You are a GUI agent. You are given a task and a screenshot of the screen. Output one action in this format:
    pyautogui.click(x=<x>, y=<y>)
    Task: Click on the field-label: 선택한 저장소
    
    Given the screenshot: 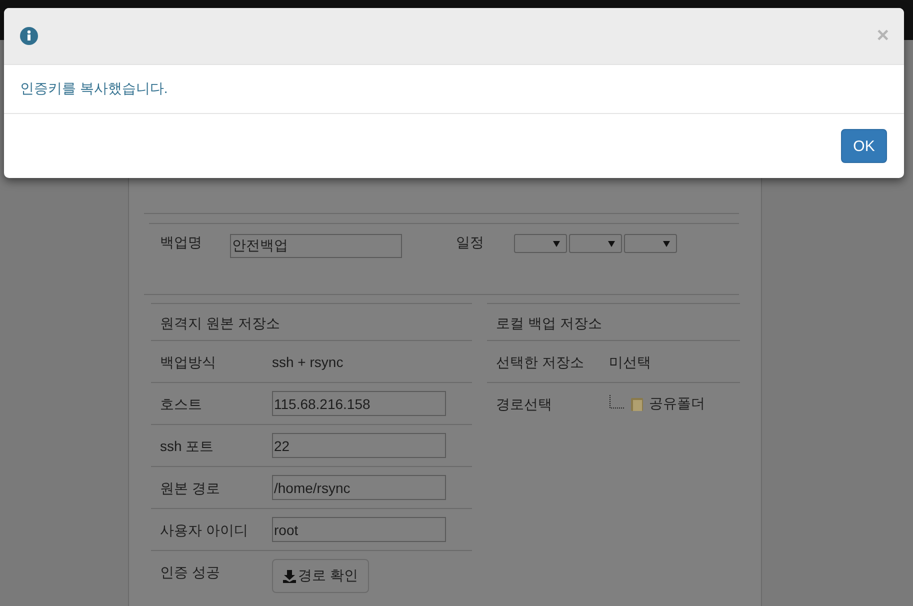 What is the action you would take?
    pyautogui.click(x=540, y=362)
    